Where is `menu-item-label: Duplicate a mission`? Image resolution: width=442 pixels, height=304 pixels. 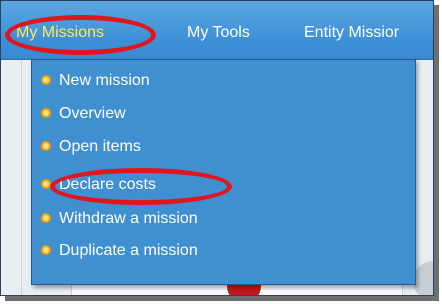 menu-item-label: Duplicate a mission is located at coordinates (128, 250).